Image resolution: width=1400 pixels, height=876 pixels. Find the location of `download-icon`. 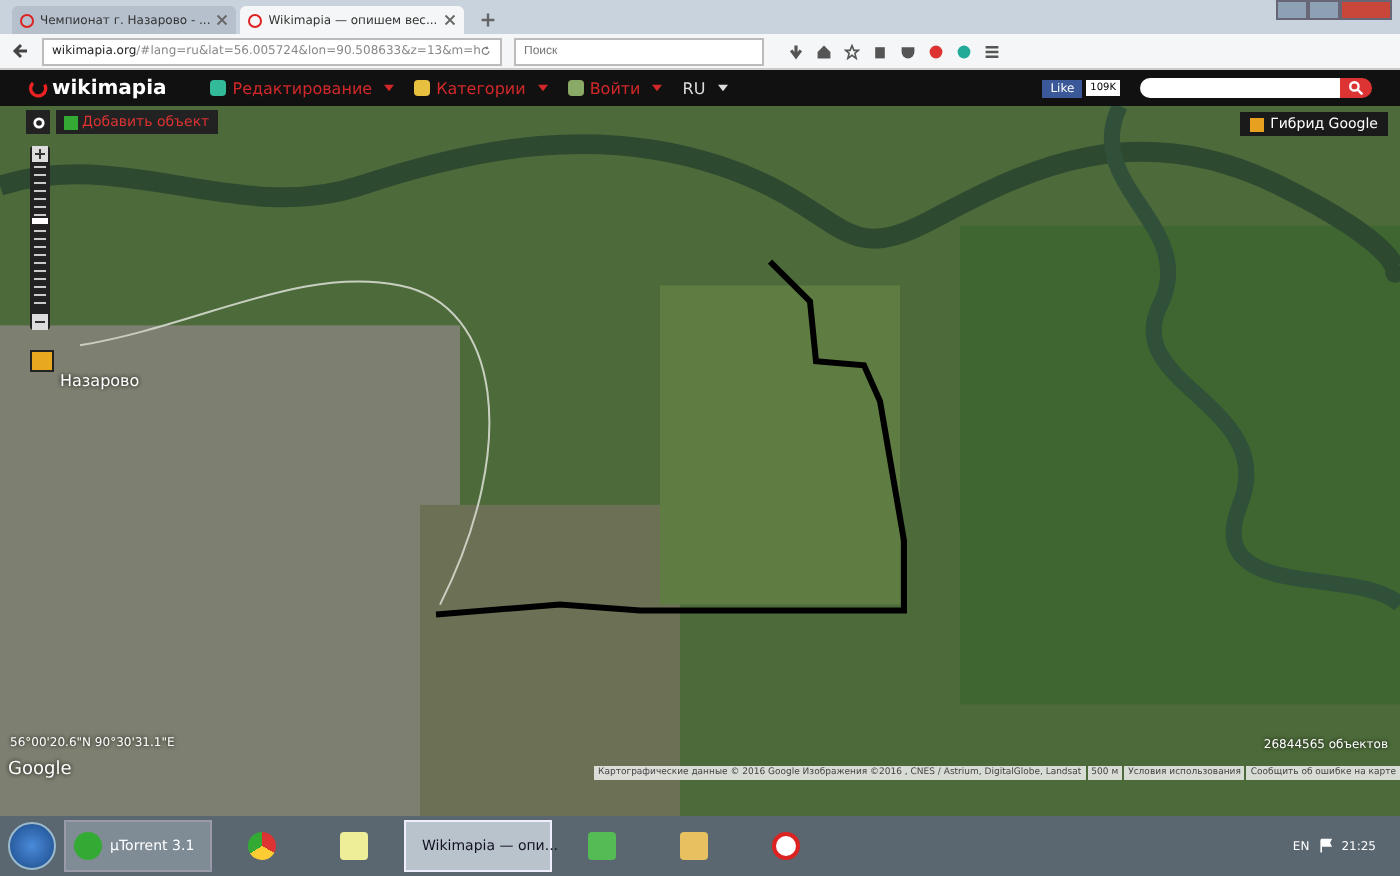

download-icon is located at coordinates (796, 51).